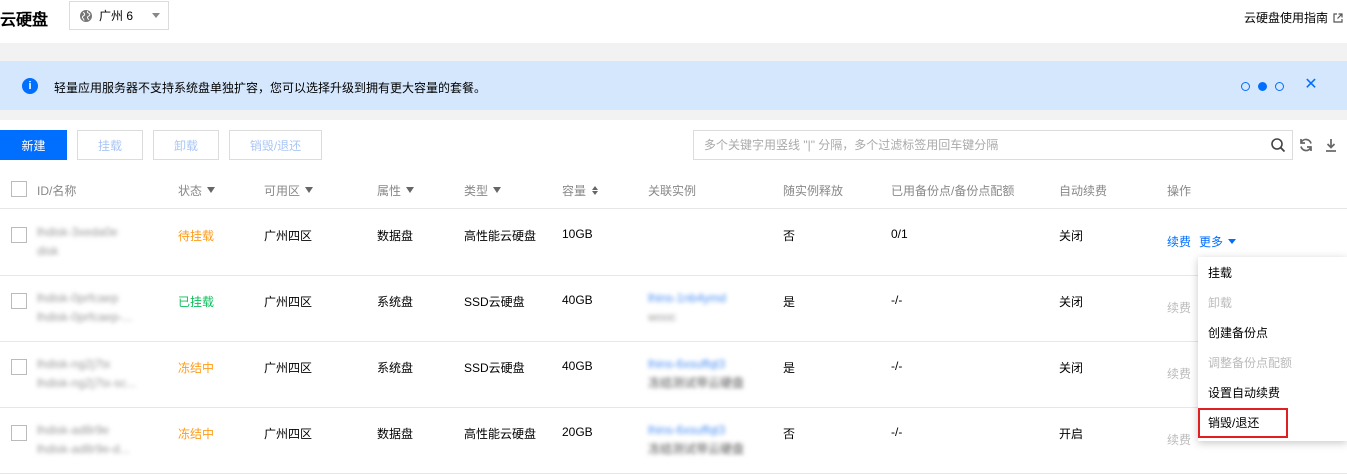  Describe the element at coordinates (19, 189) in the screenshot. I see `select-all-checkbox` at that location.